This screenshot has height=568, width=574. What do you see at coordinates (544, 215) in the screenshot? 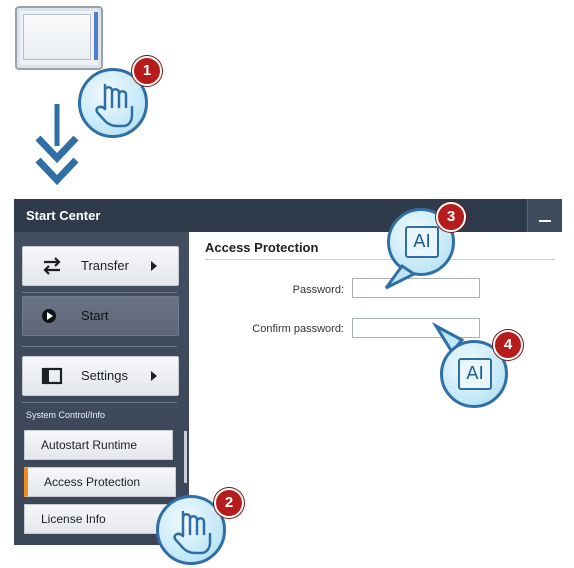
I see `minimize-button` at bounding box center [544, 215].